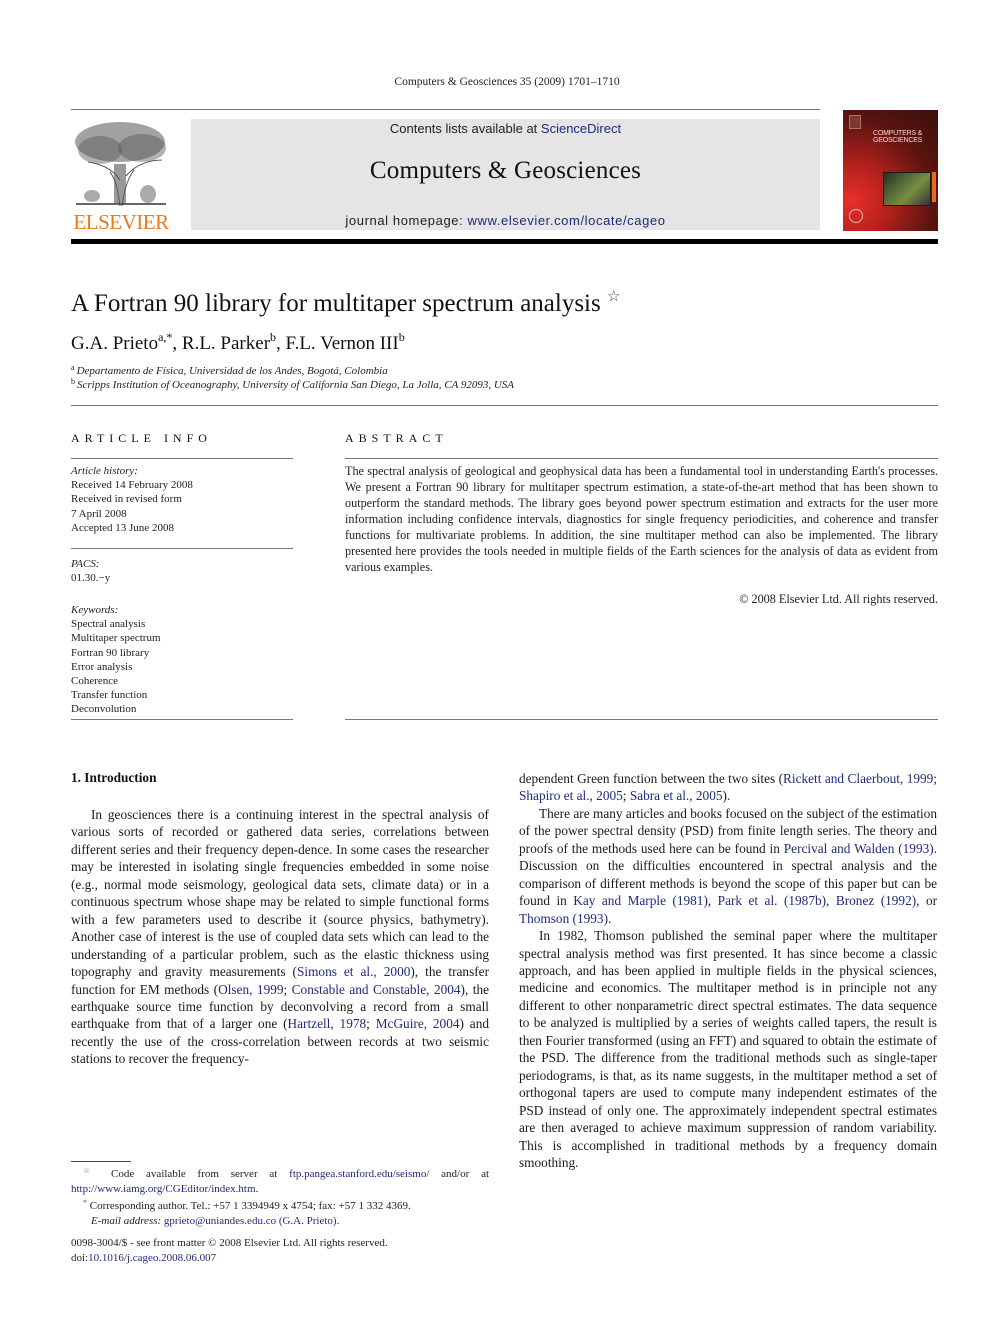  What do you see at coordinates (359, 1174) in the screenshot?
I see `ftp-link: ftp.pangea.stanford.edu/seismo/` at bounding box center [359, 1174].